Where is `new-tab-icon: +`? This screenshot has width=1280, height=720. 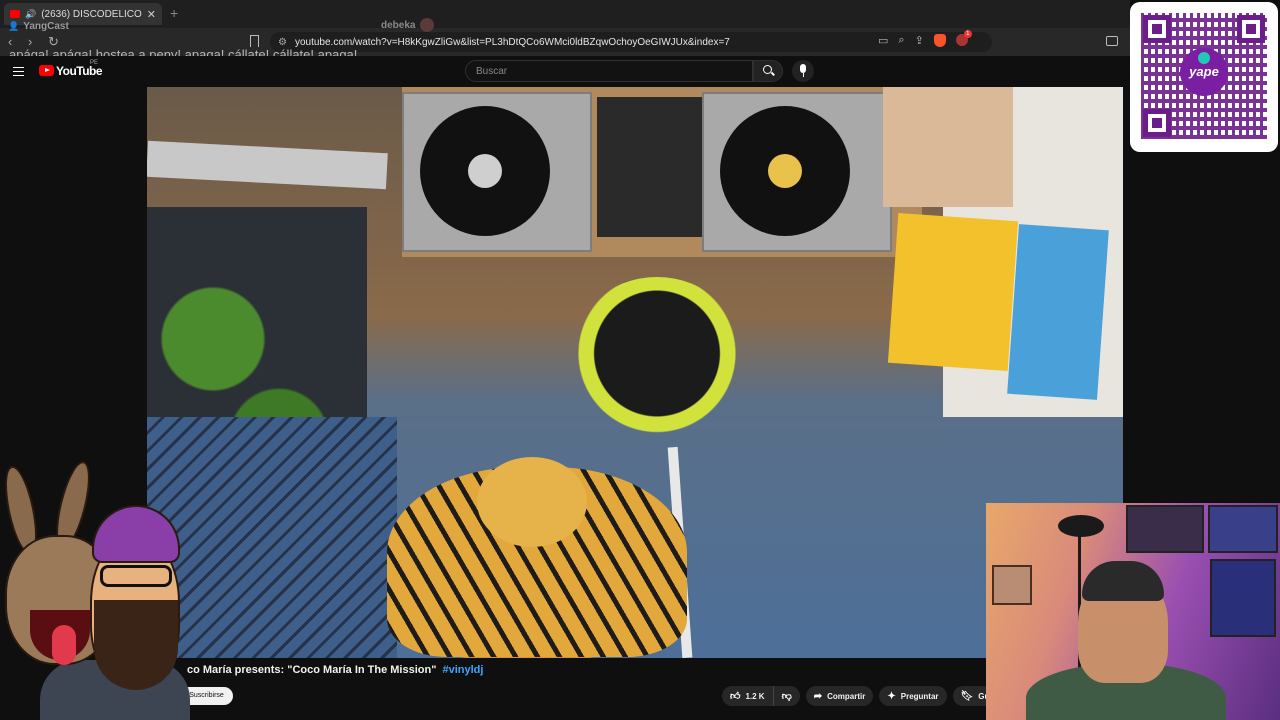 new-tab-icon: + is located at coordinates (174, 13).